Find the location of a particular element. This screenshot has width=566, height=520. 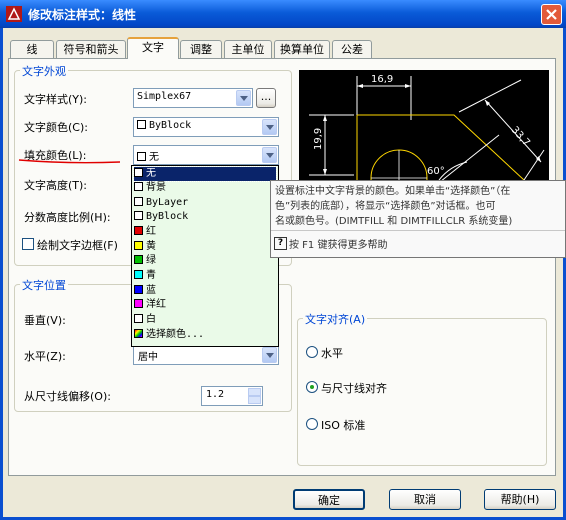

dropdown-item-label: 背景 is located at coordinates (156, 187).